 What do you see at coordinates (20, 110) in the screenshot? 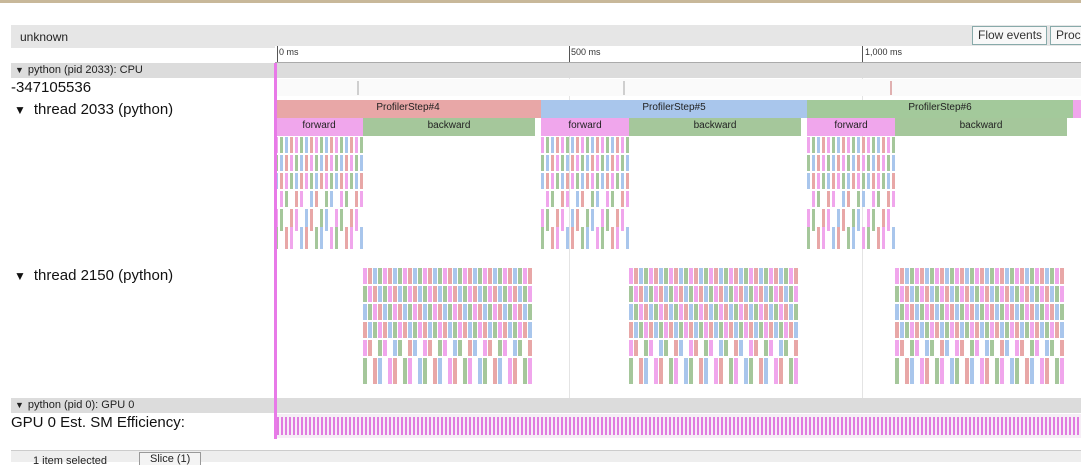
I see `collapse-triangle-icon: ▼` at bounding box center [20, 110].